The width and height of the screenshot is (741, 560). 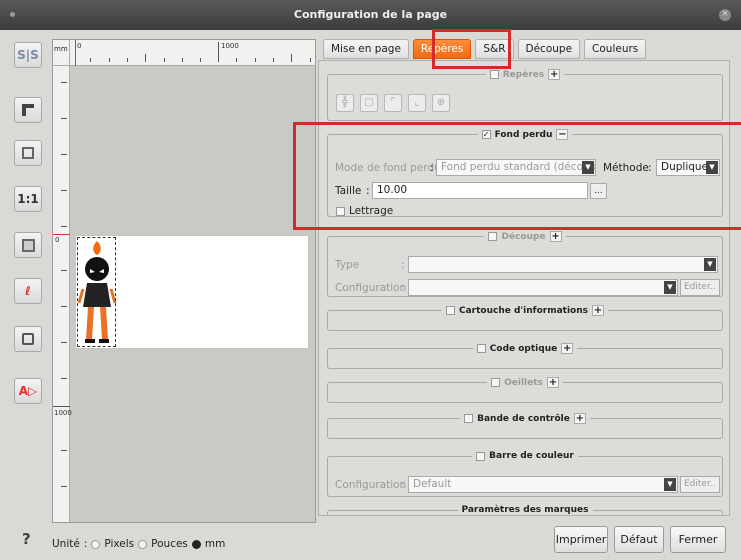 What do you see at coordinates (525, 418) in the screenshot?
I see `section-bande-controle-legend: Bande de contrôle +` at bounding box center [525, 418].